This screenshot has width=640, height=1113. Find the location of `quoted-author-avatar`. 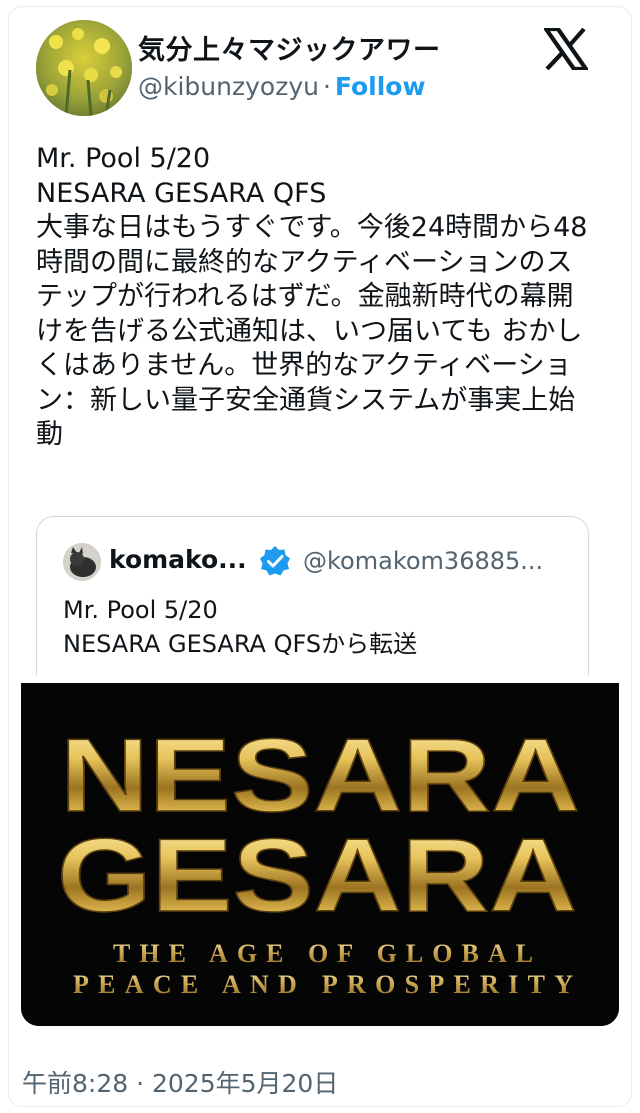

quoted-author-avatar is located at coordinates (82, 562).